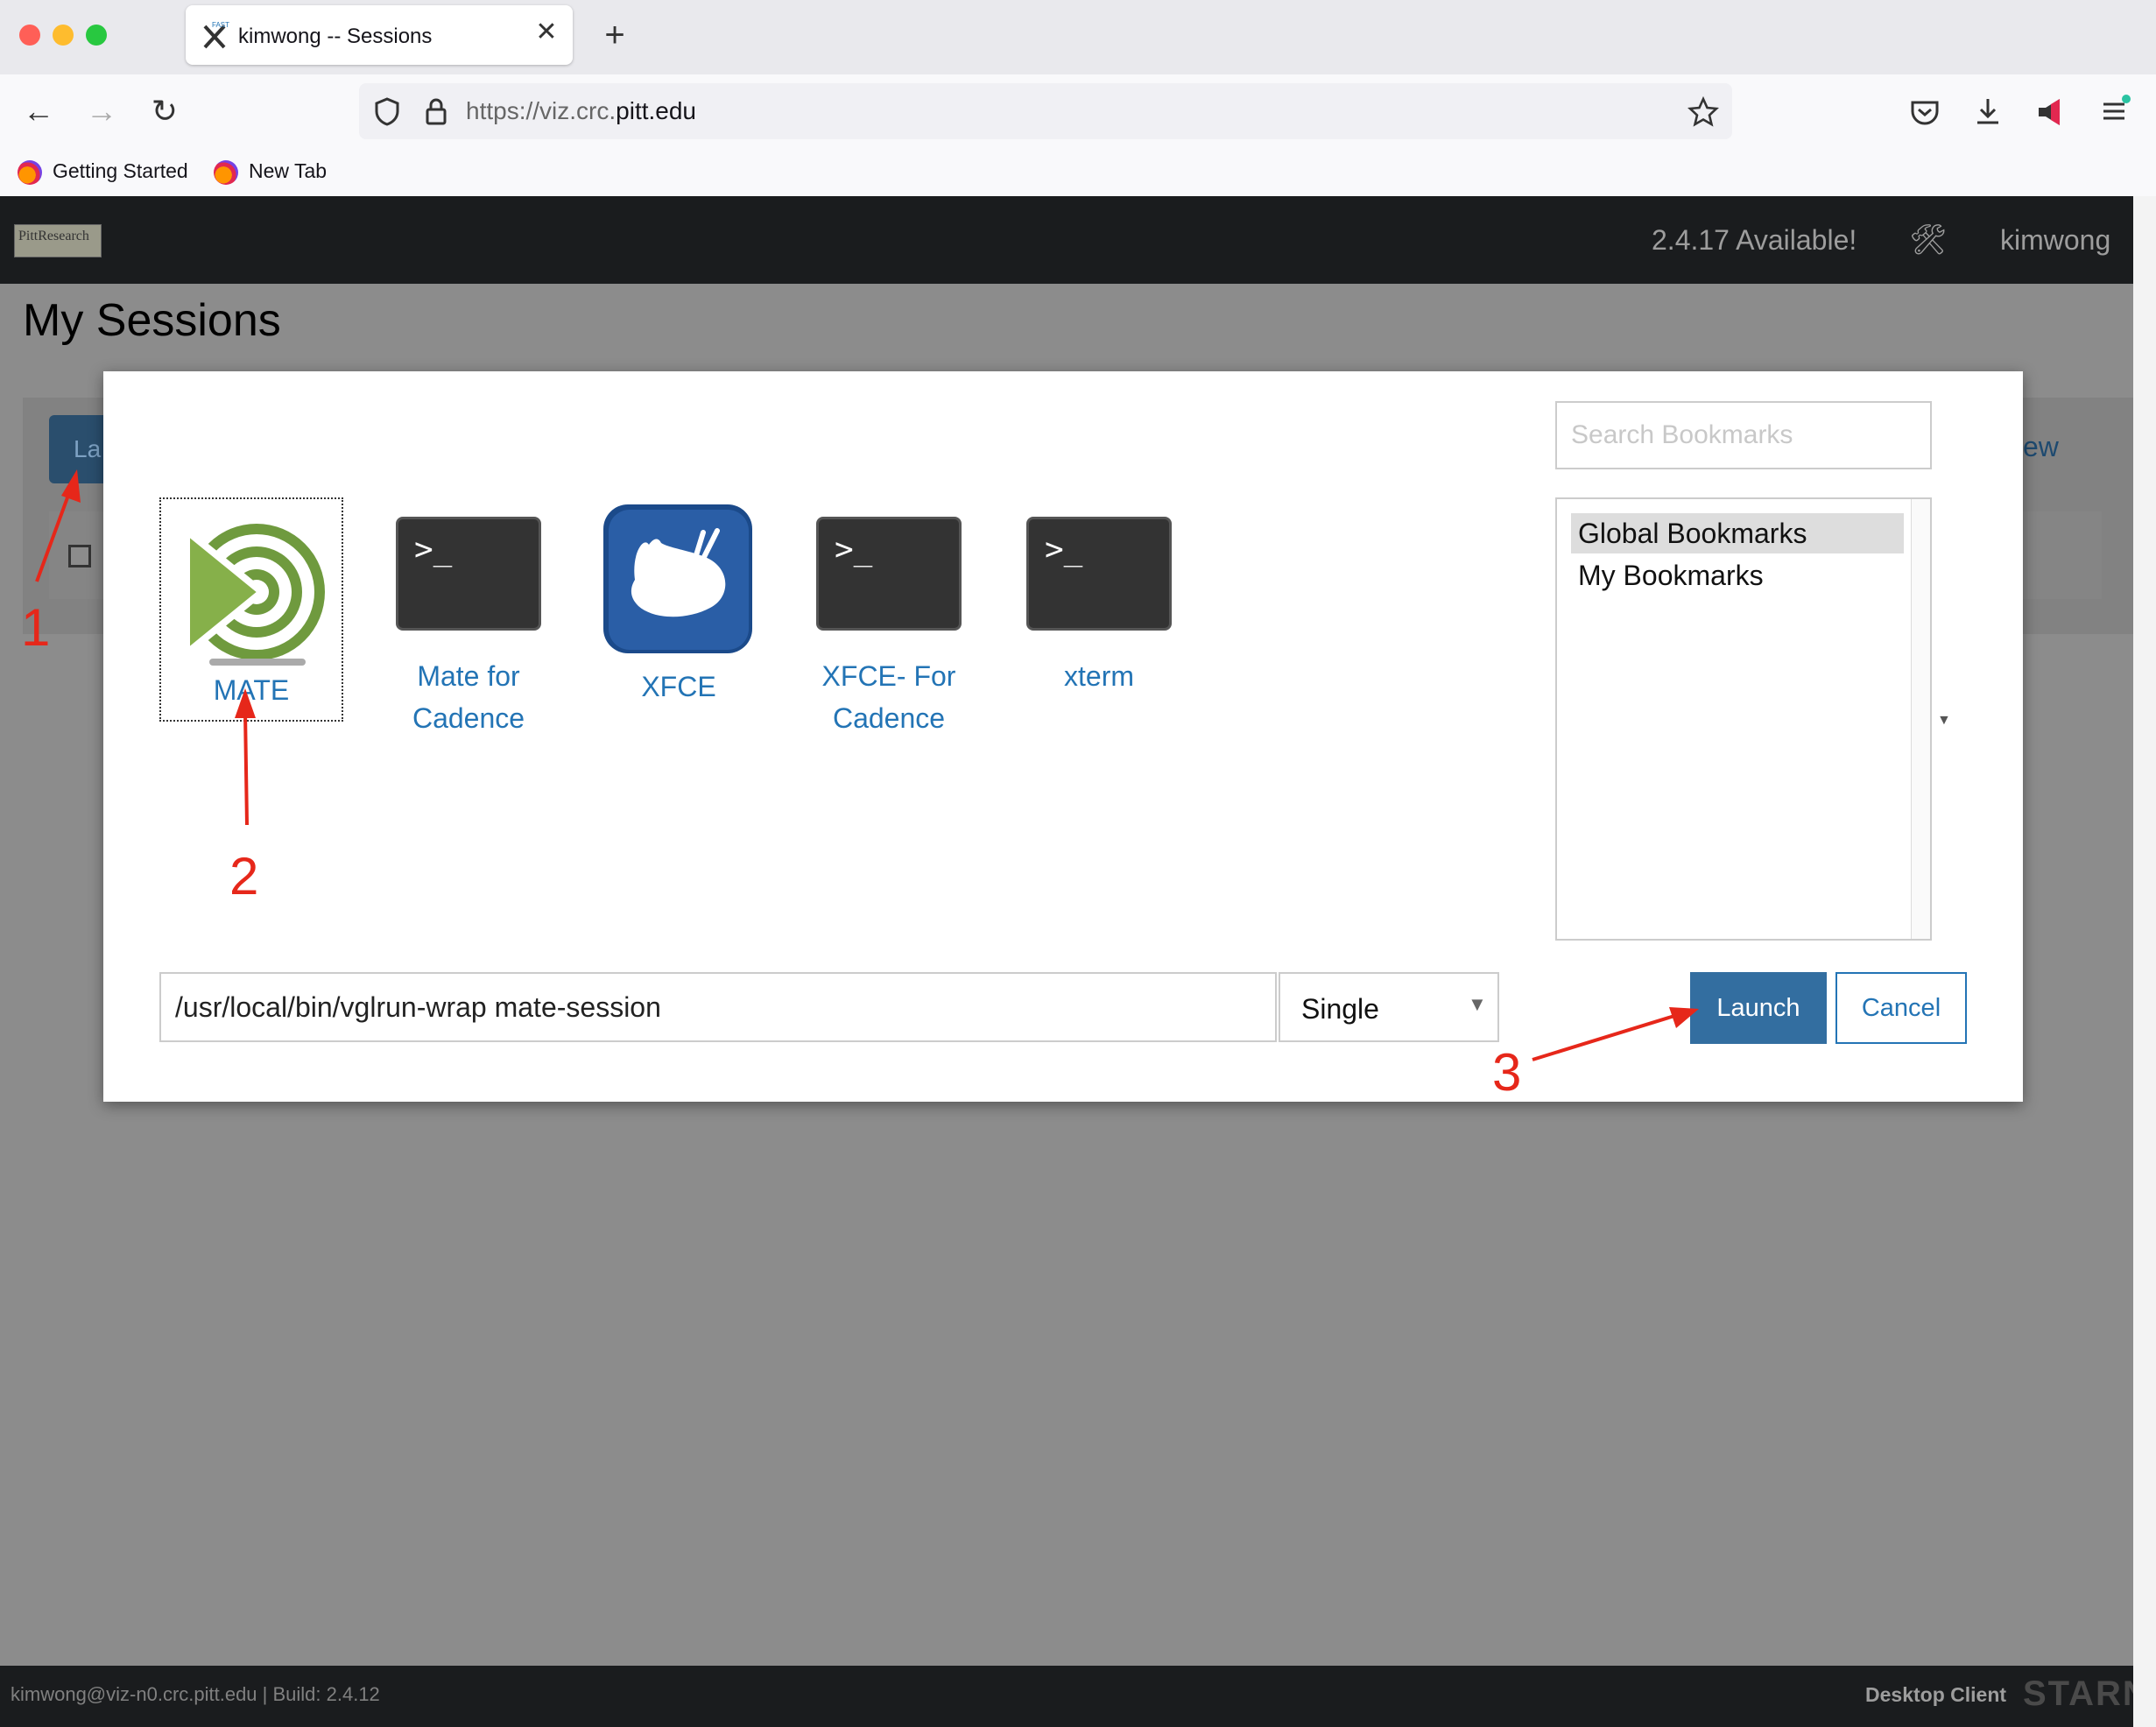  Describe the element at coordinates (244, 876) in the screenshot. I see `annotation-label-2: 2` at that location.